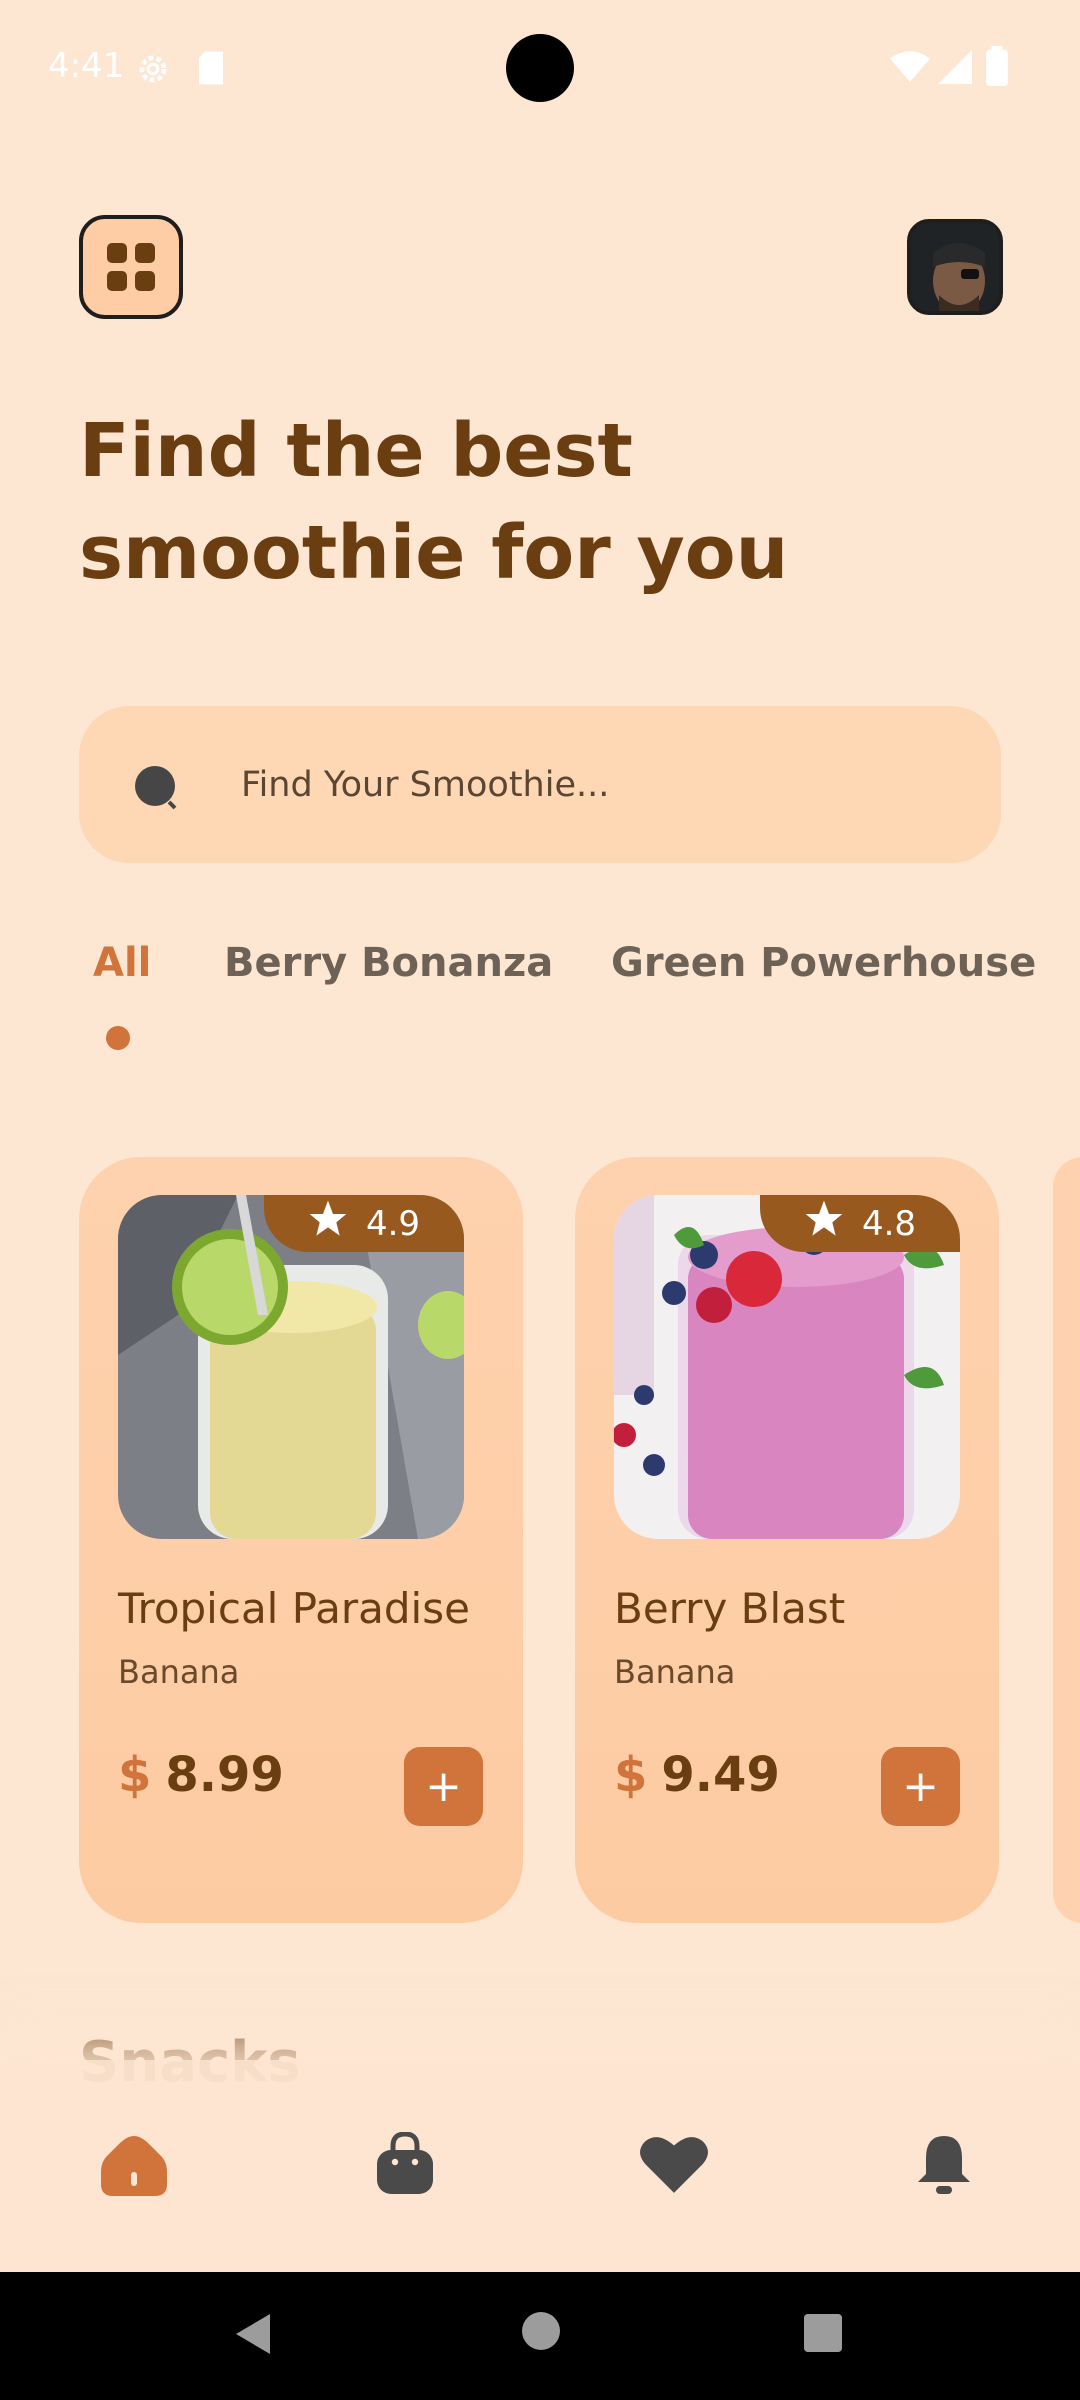 The width and height of the screenshot is (1080, 2400). I want to click on bag-icon, so click(405, 2165).